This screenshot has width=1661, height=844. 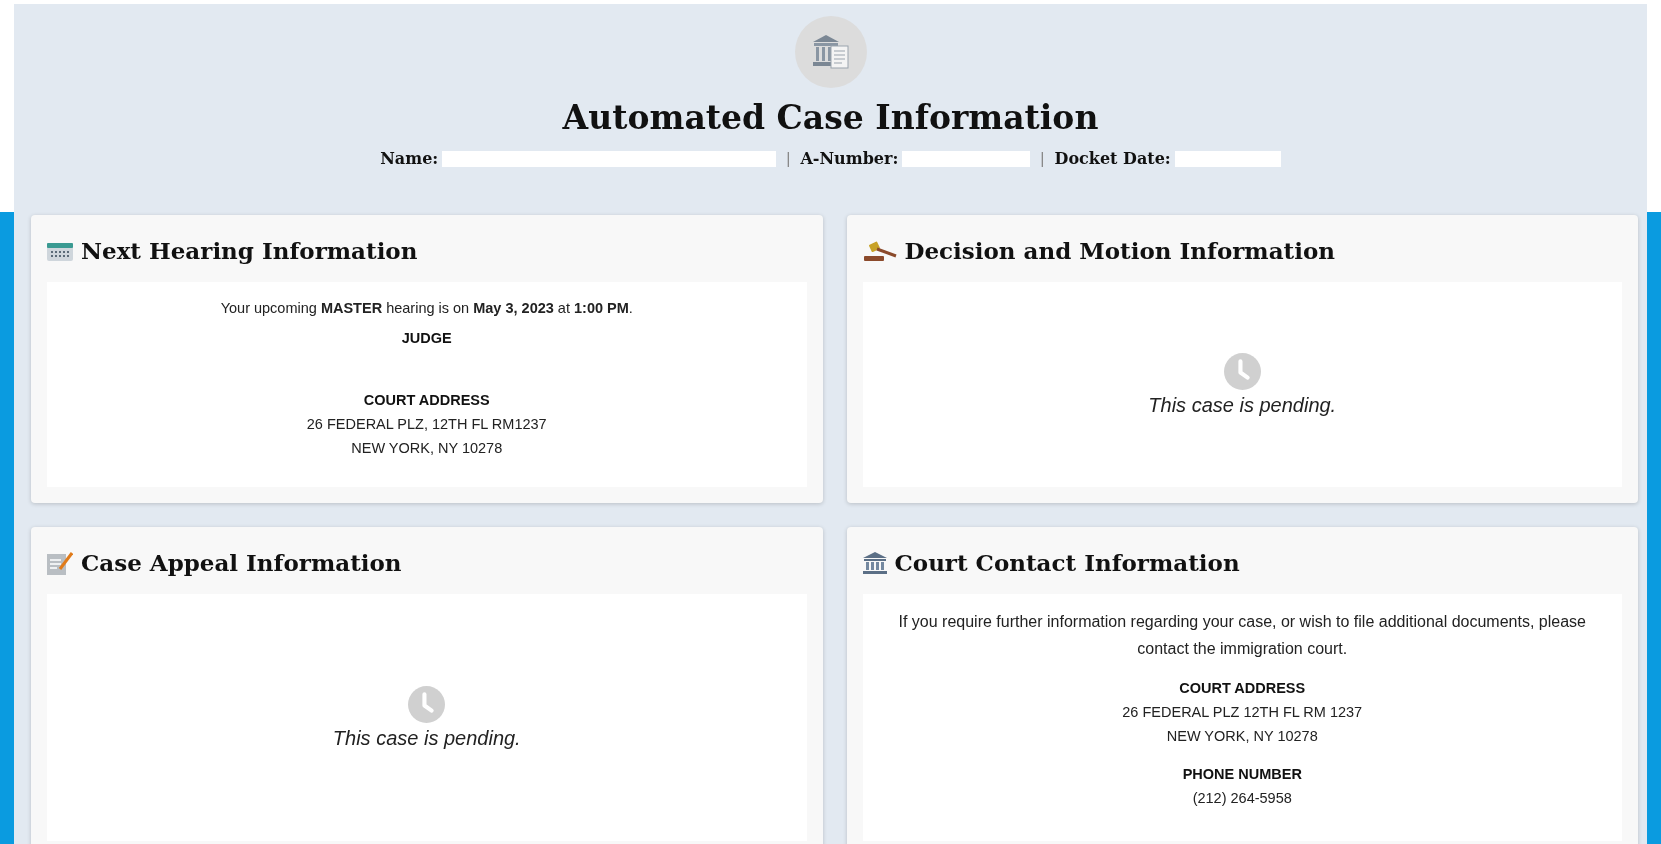 I want to click on hearing-sentence: Your upcoming MASTER hearing is on May 3, 2023 at 1:00 PM., so click(x=426, y=308).